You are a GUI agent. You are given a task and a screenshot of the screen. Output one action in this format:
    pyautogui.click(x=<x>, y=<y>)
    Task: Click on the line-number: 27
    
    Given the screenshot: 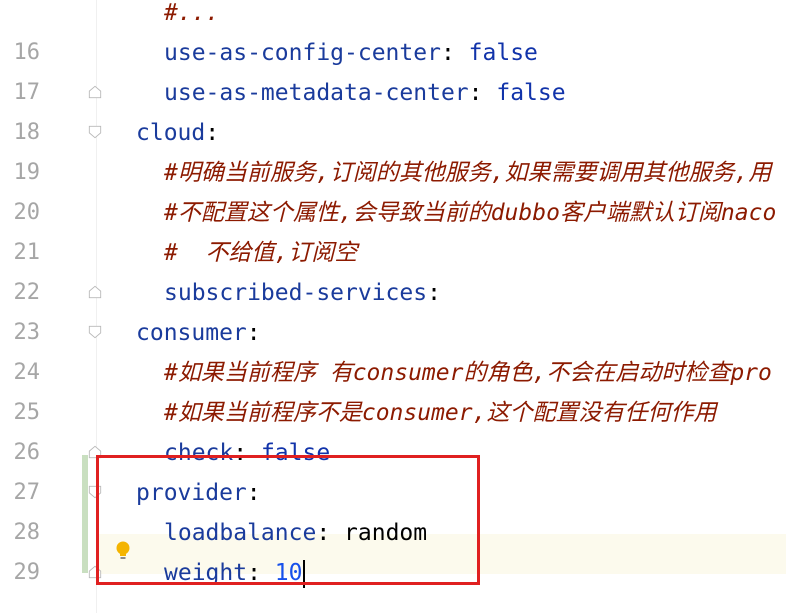 What is the action you would take?
    pyautogui.click(x=27, y=492)
    